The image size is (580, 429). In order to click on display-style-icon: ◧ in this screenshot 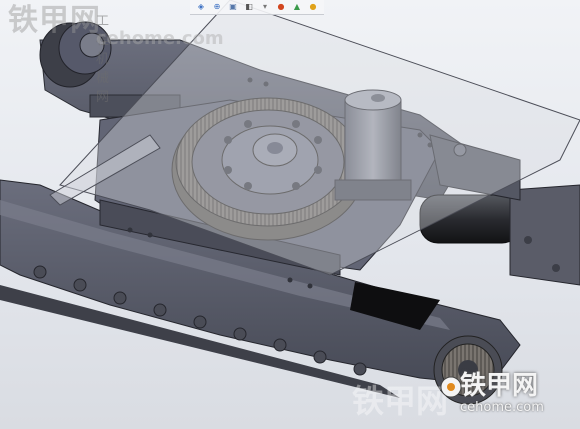, I will do `click(249, 7)`.